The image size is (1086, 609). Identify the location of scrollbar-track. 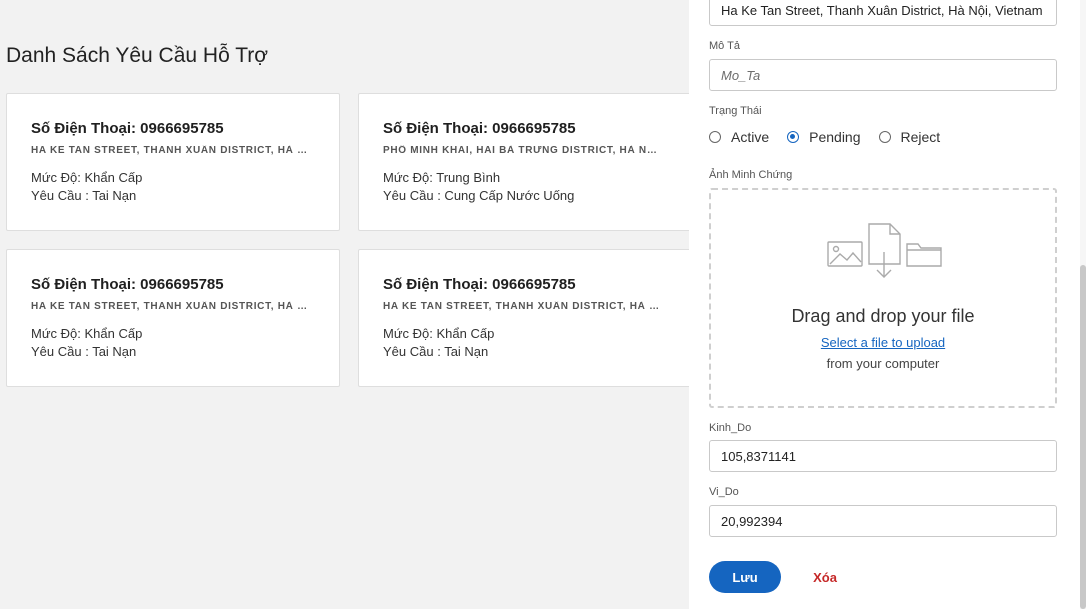
(1083, 304).